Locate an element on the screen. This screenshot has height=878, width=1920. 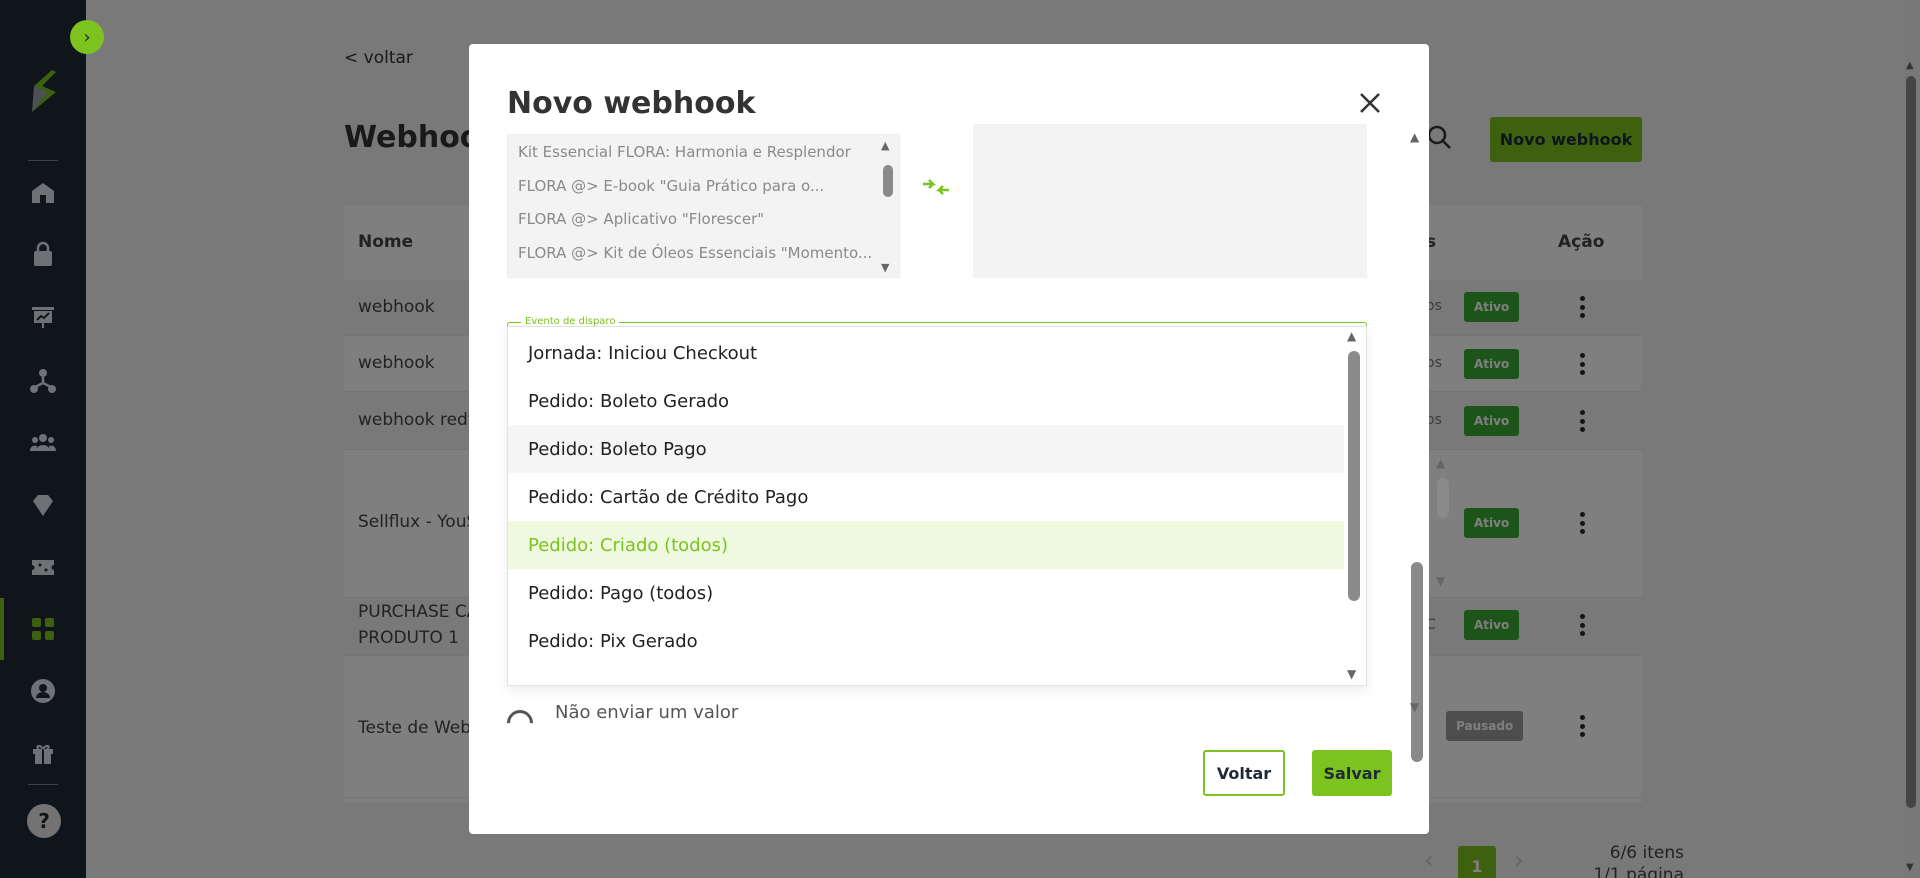
dropdown-option: Pedido: Boleto Gerado is located at coordinates (926, 401).